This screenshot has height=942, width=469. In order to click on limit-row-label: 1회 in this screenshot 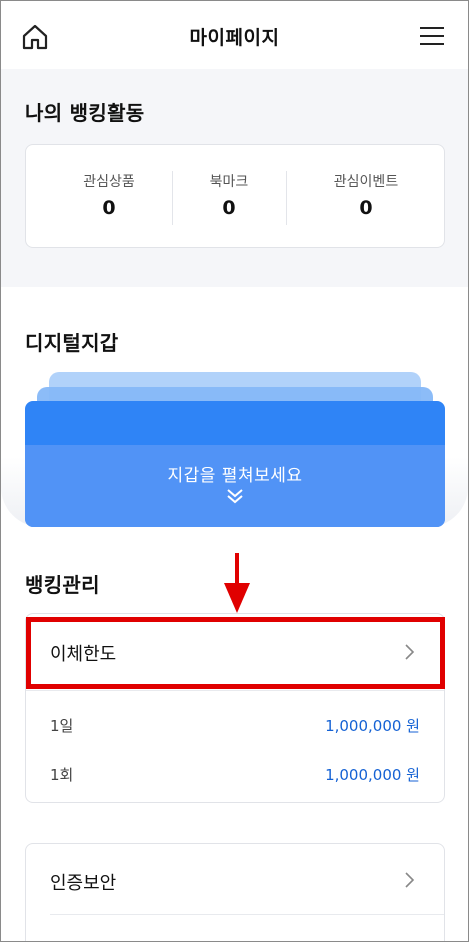, I will do `click(62, 775)`.